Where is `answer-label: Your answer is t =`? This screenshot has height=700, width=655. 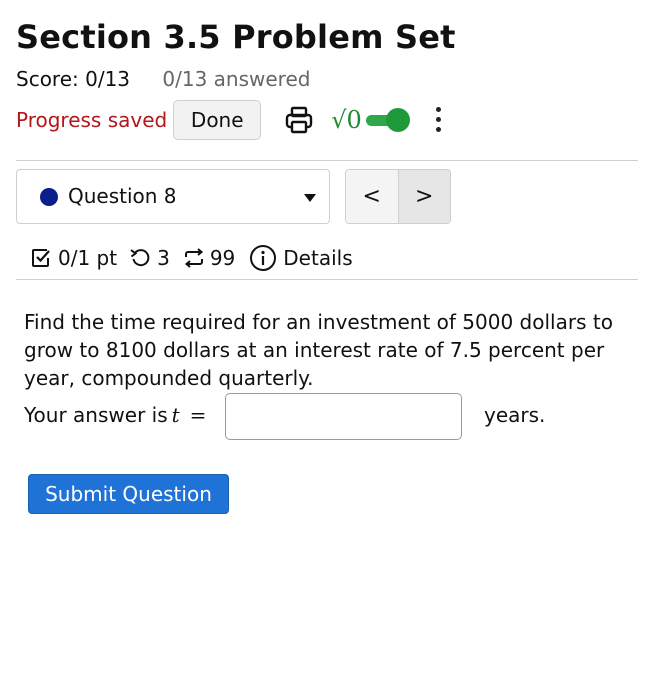
answer-label: Your answer is t = is located at coordinates (115, 415).